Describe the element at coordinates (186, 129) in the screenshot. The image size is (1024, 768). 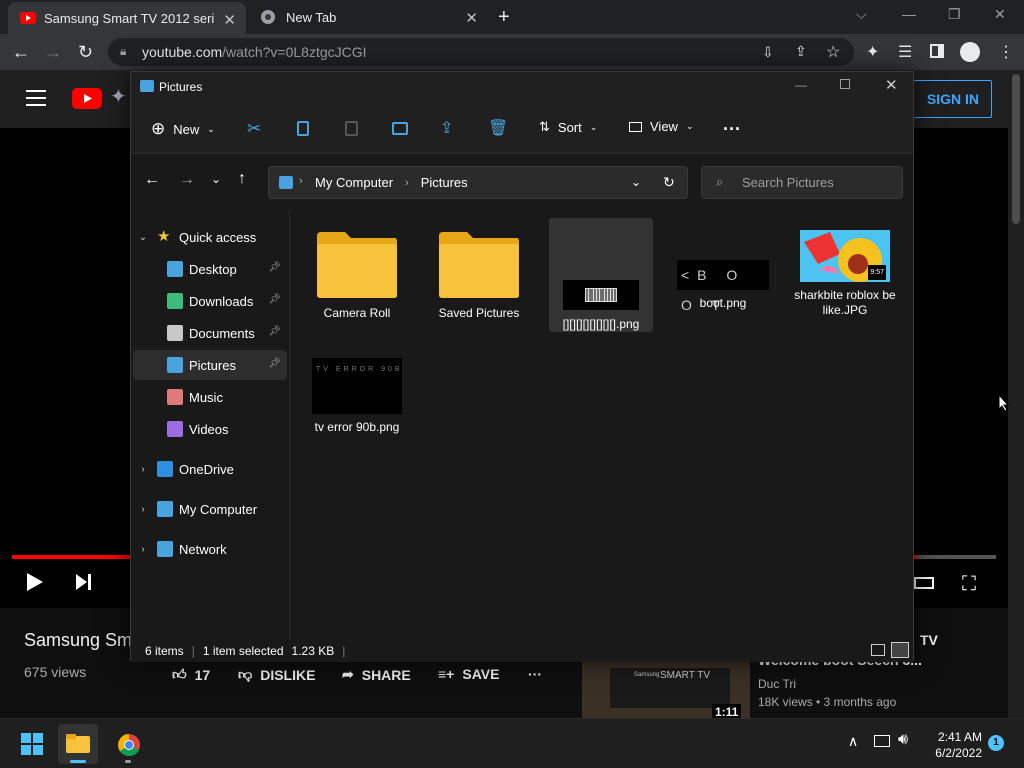
I see `new-label: New` at that location.